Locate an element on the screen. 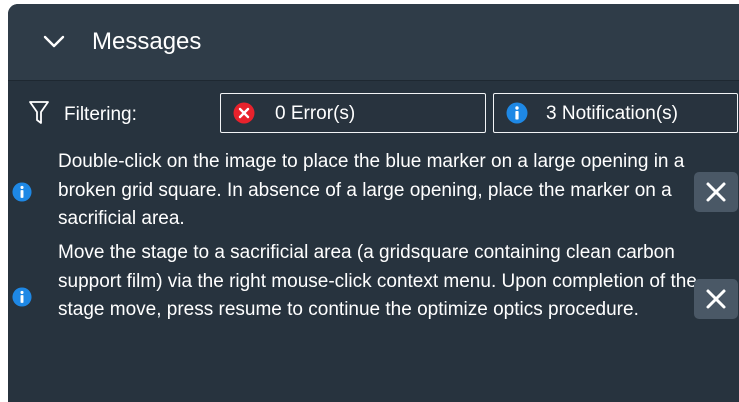 Image resolution: width=739 pixels, height=402 pixels. funnel-icon is located at coordinates (39, 113).